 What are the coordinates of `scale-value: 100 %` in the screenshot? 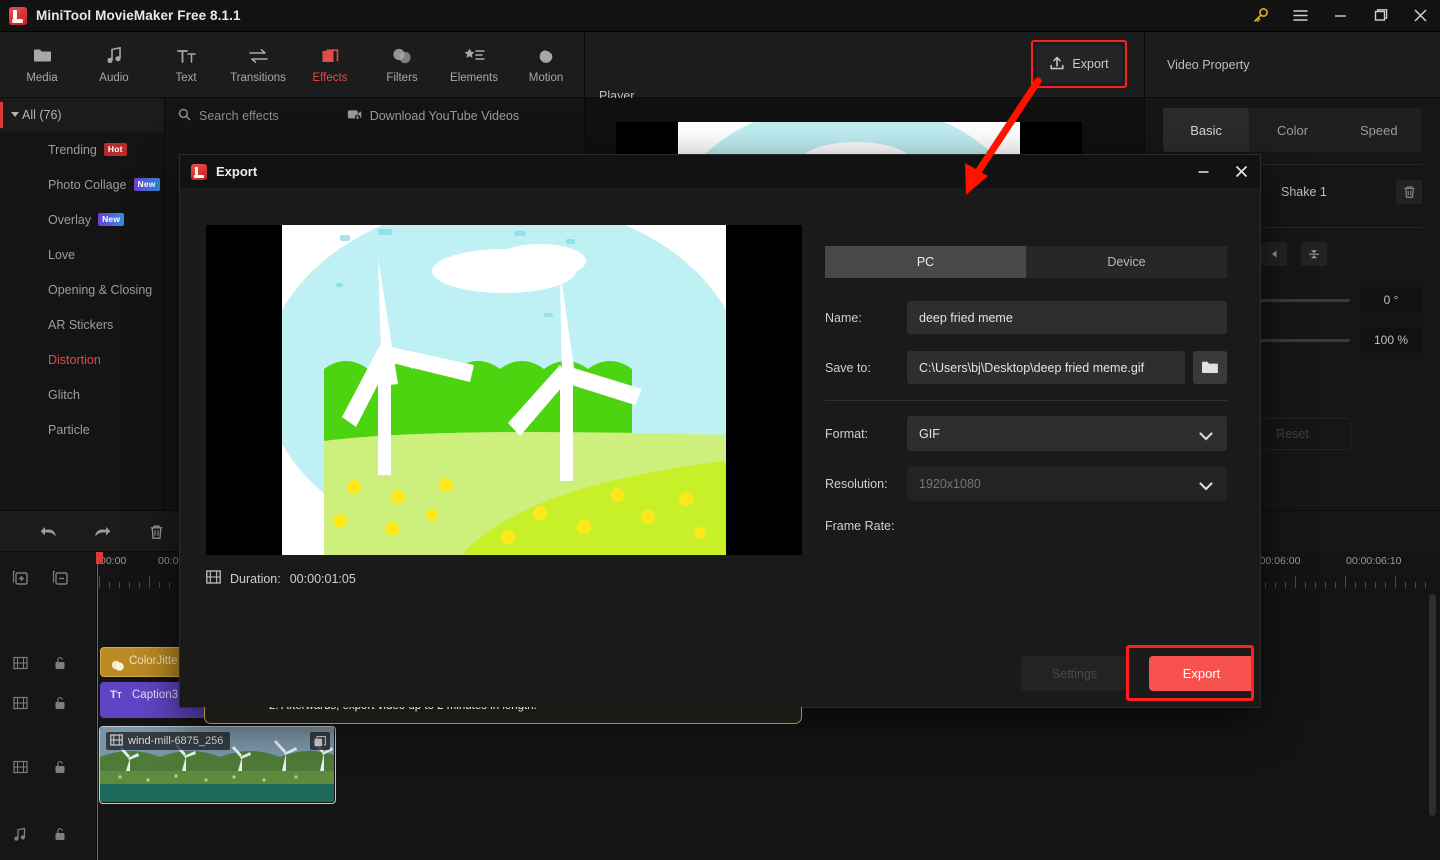 It's located at (1391, 340).